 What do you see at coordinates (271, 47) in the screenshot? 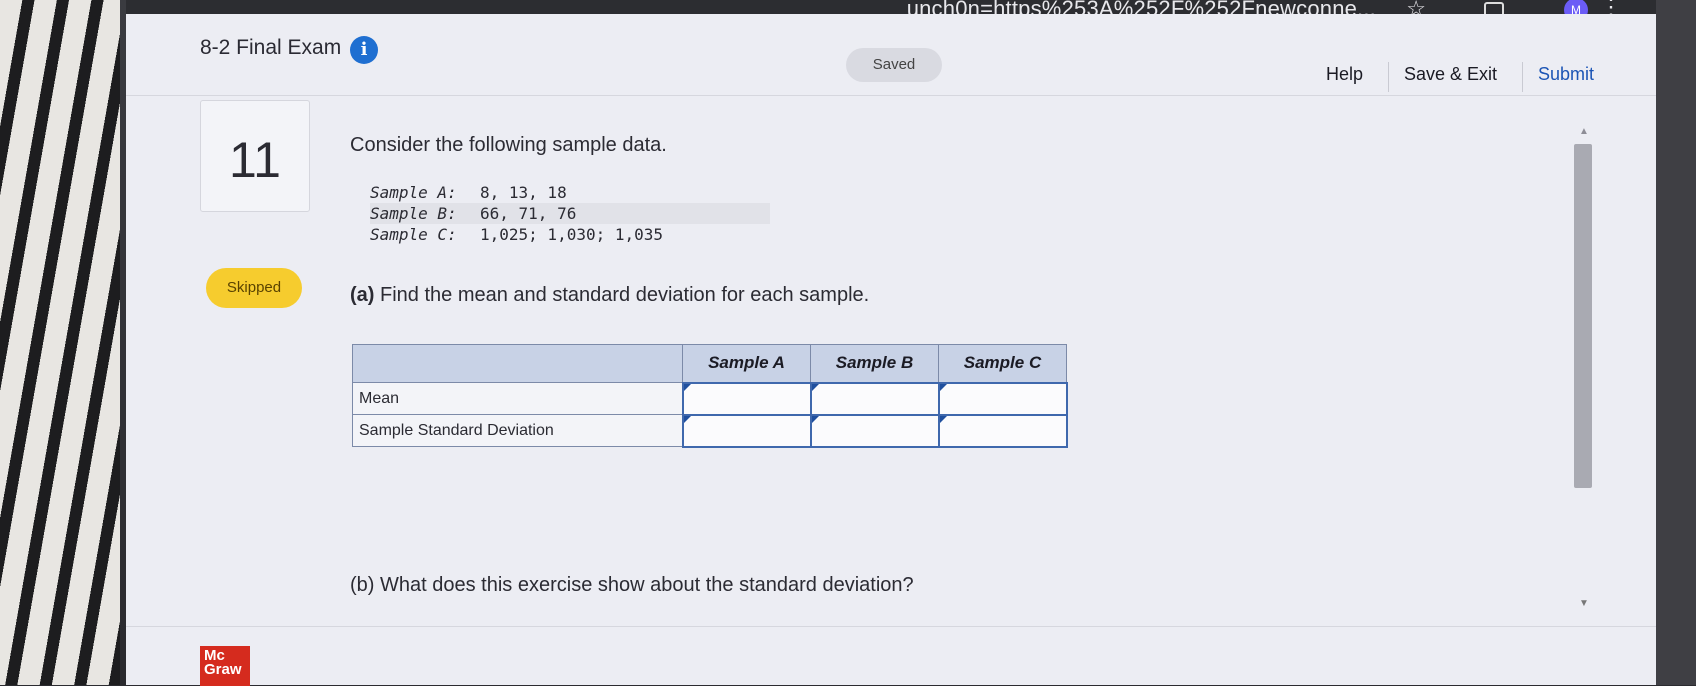
I see `exam-title: 8-2 Final Exam` at bounding box center [271, 47].